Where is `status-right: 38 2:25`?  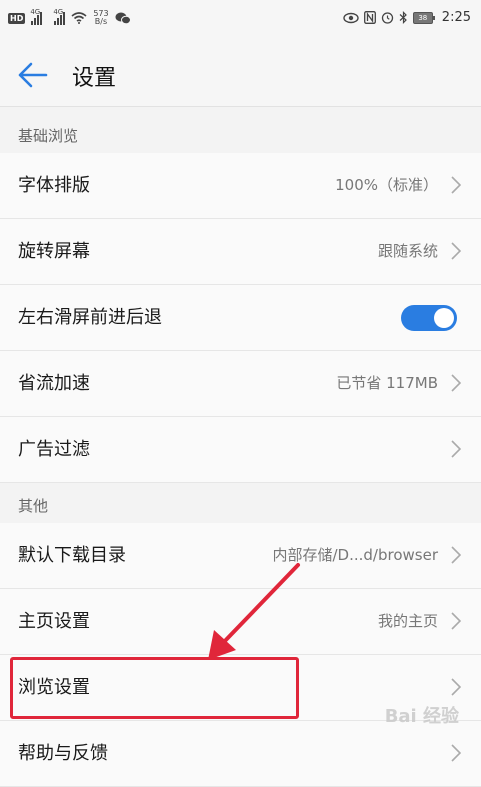 status-right: 38 2:25 is located at coordinates (407, 17).